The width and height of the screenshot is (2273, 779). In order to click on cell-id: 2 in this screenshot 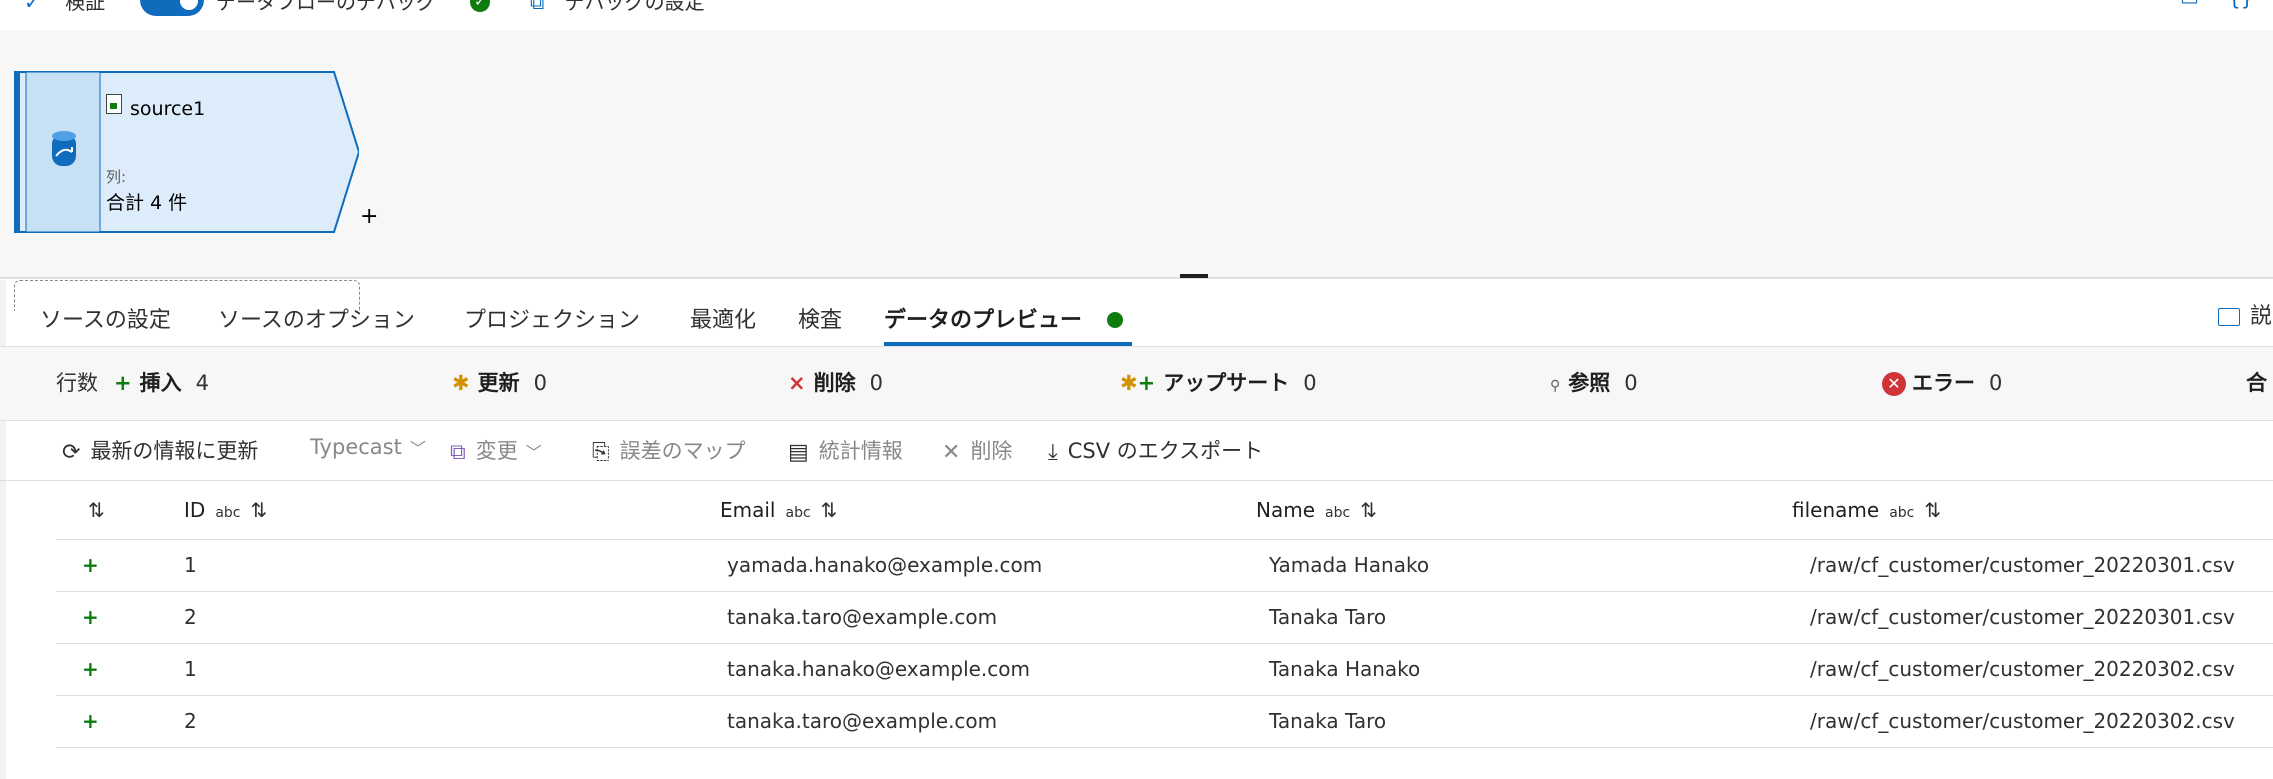, I will do `click(190, 617)`.